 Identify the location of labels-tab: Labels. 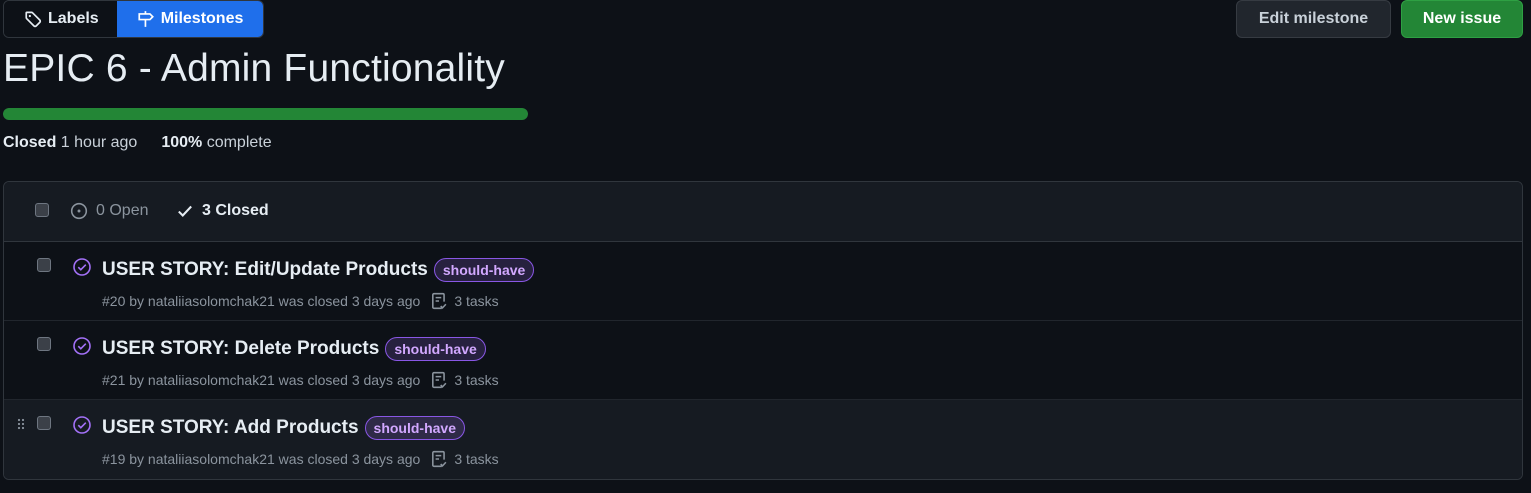
(60, 19).